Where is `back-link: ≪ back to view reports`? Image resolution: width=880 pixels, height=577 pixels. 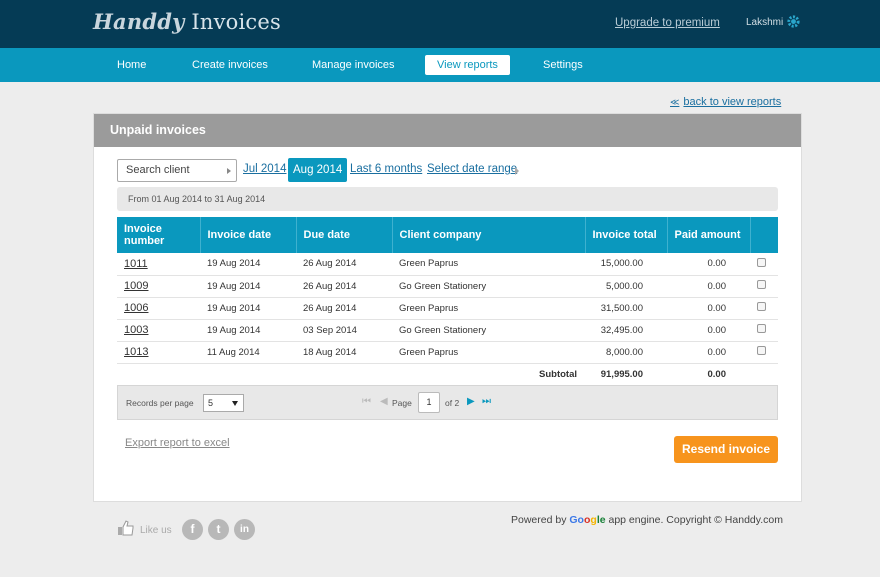 back-link: ≪ back to view reports is located at coordinates (725, 102).